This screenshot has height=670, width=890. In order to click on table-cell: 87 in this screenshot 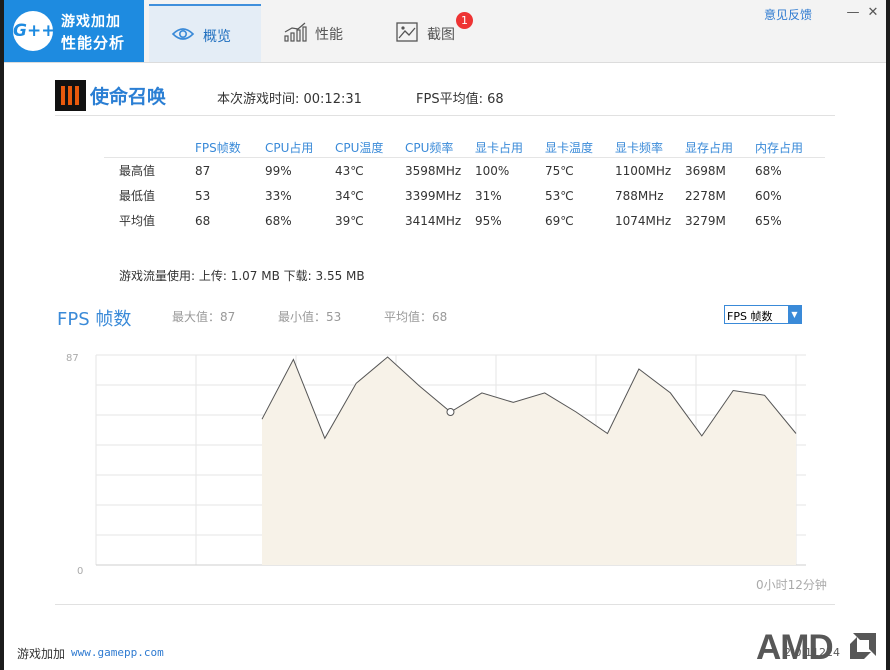, I will do `click(203, 170)`.